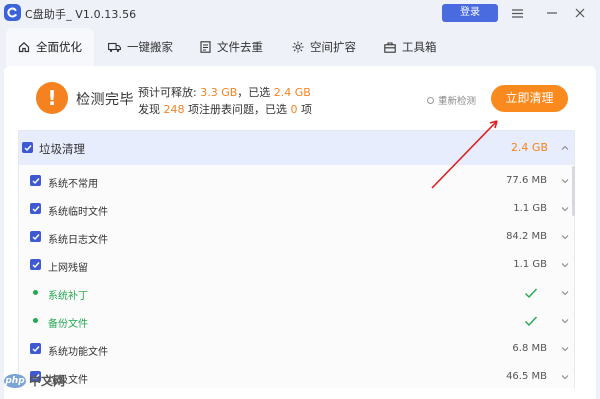 The height and width of the screenshot is (399, 600). I want to click on chevron-up-icon, so click(565, 148).